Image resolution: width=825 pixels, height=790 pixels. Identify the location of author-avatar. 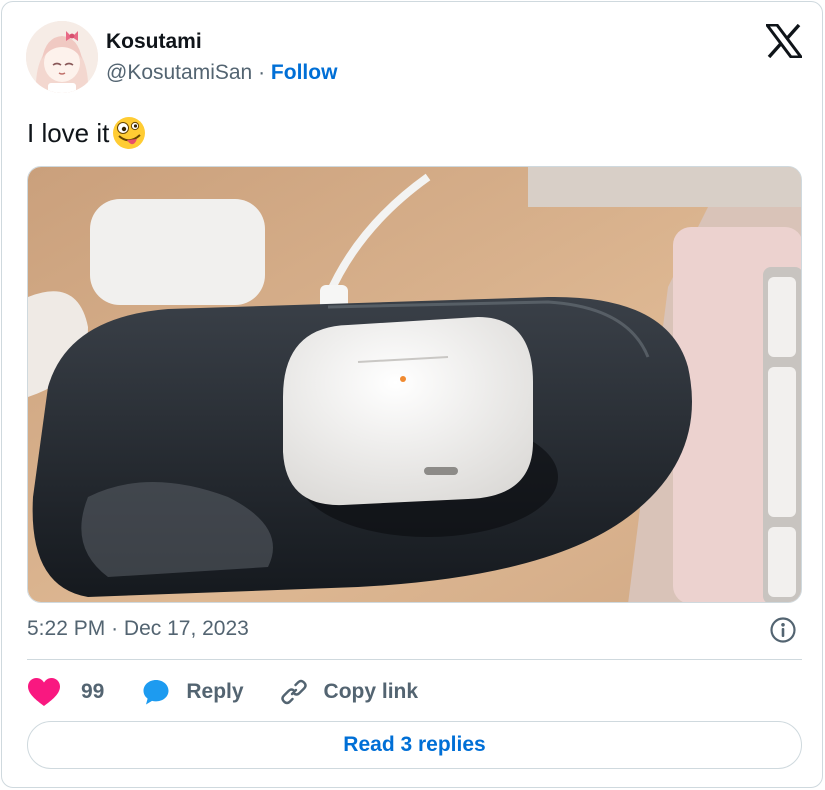
(62, 57).